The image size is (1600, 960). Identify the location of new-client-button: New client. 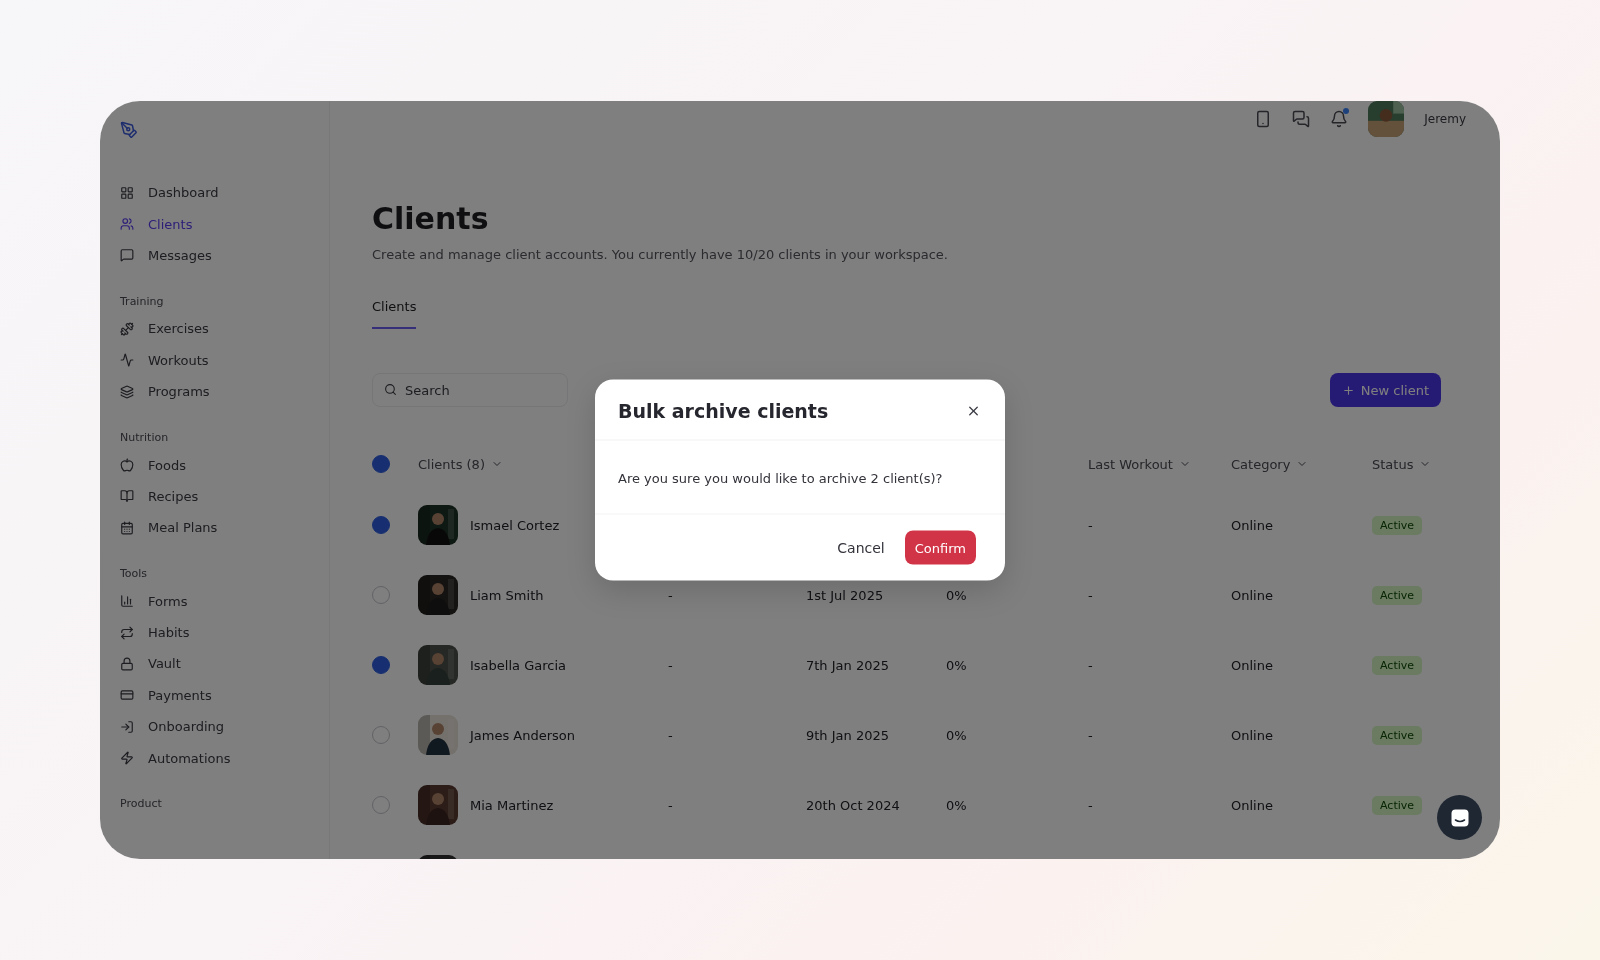
(1385, 390).